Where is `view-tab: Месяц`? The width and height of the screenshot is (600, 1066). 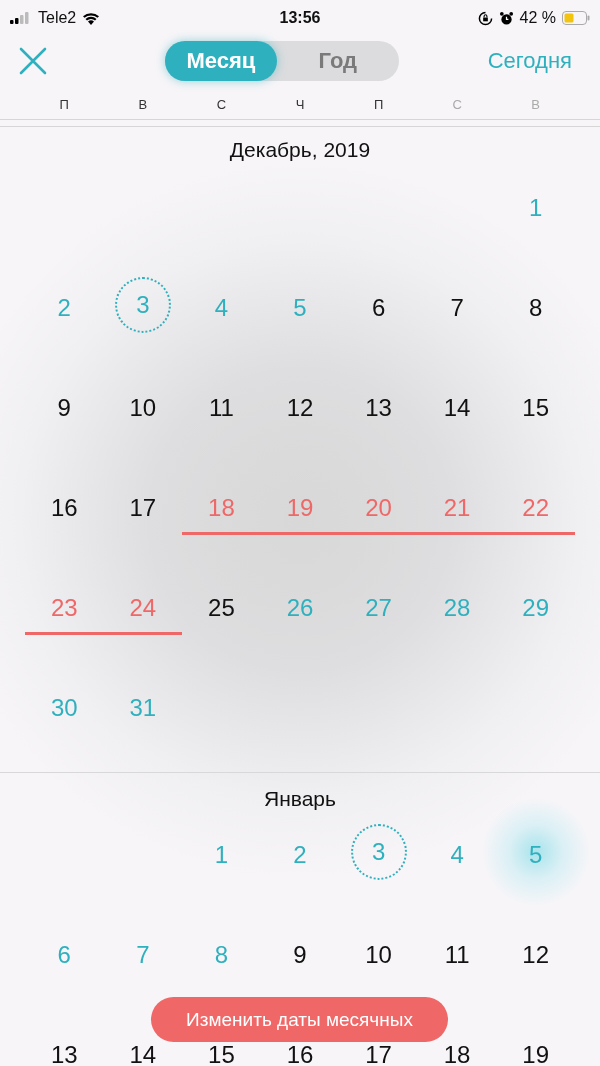 view-tab: Месяц is located at coordinates (220, 61).